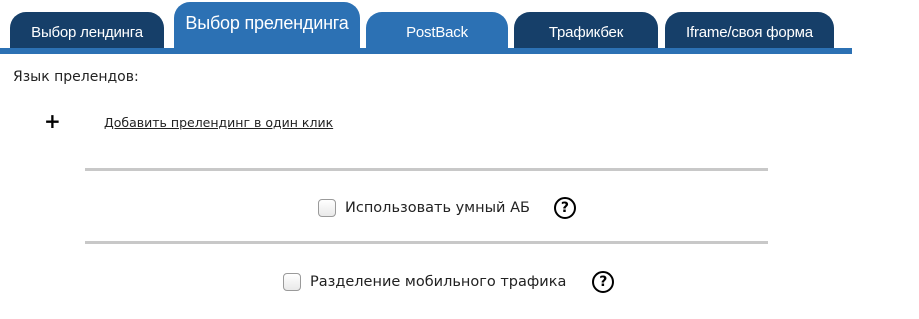 Image resolution: width=919 pixels, height=319 pixels. I want to click on tab-iframe-own-form: Iframe/своя форма, so click(749, 31).